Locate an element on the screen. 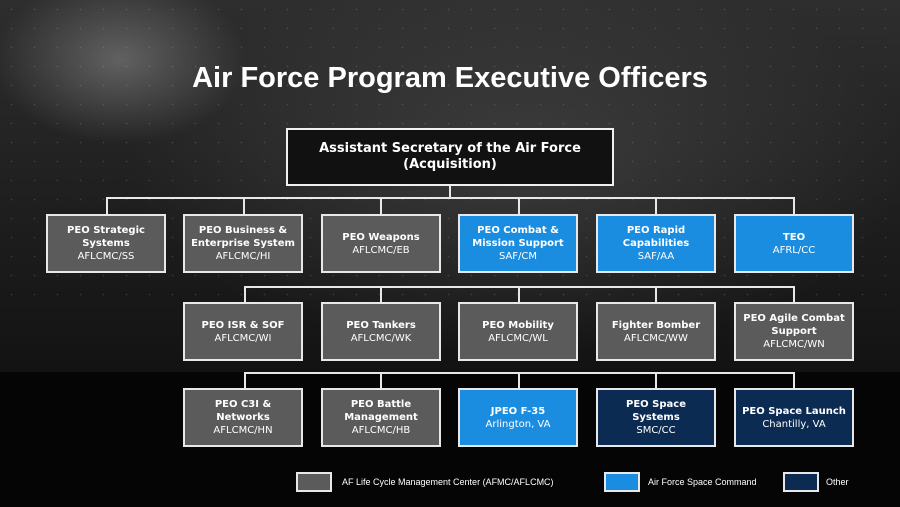 This screenshot has width=900, height=507. org-box-name: PEO Battle Management is located at coordinates (381, 411).